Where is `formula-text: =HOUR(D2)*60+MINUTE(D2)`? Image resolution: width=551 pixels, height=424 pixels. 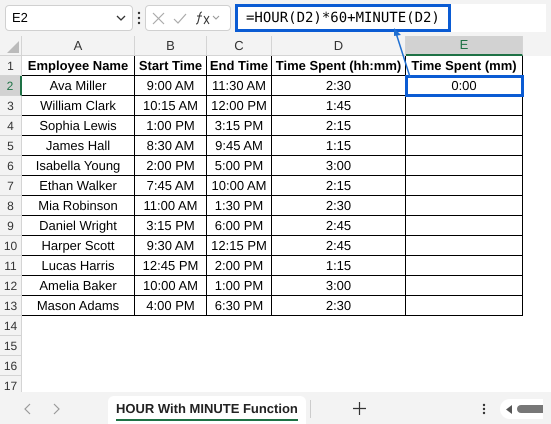 formula-text: =HOUR(D2)*60+MINUTE(D2) is located at coordinates (343, 18).